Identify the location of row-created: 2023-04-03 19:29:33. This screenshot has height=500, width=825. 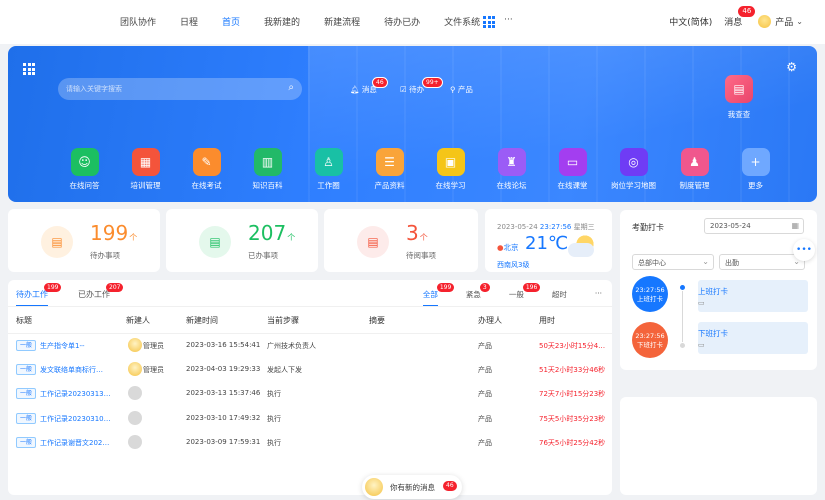
(223, 369).